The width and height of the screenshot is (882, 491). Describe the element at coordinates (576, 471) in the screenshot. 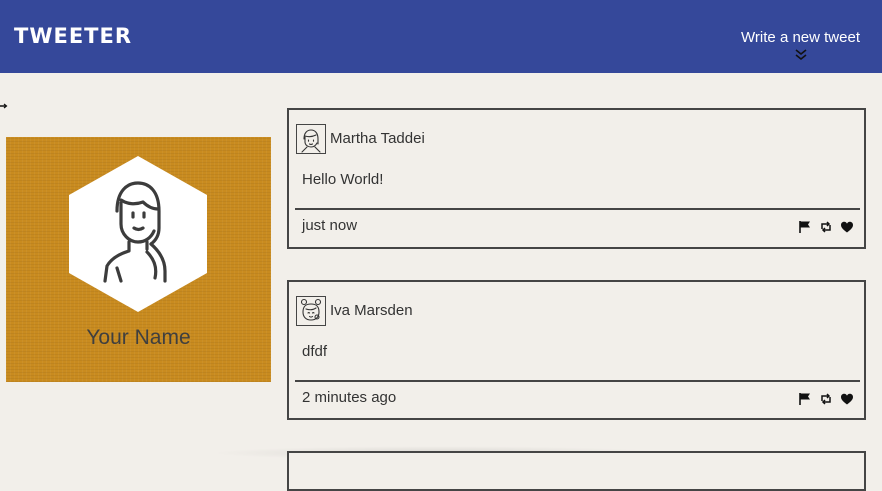

I see `tweet-card` at that location.